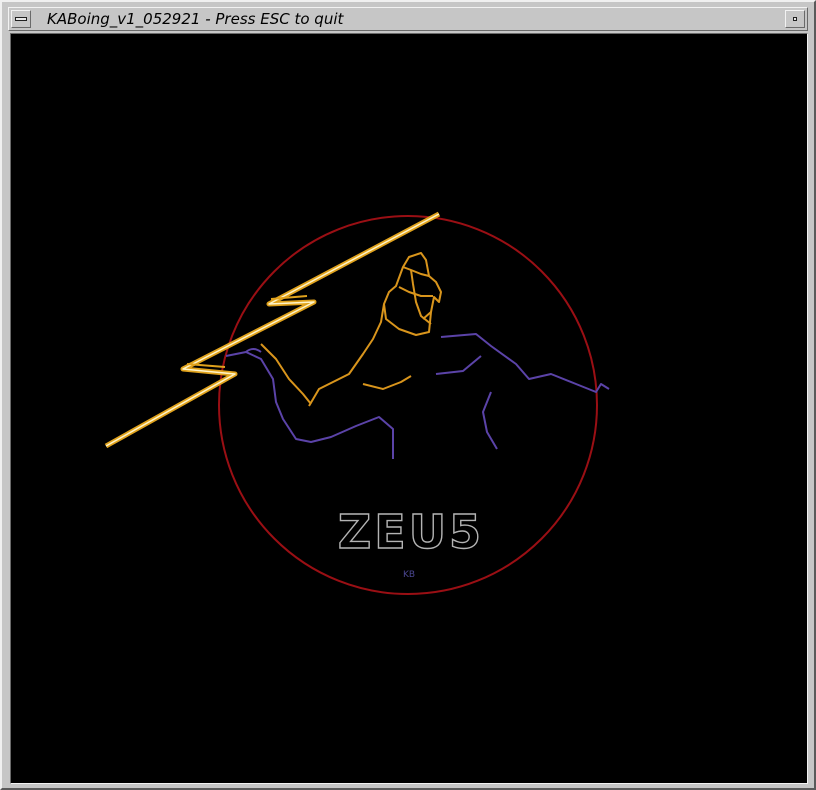 Image resolution: width=816 pixels, height=790 pixels. I want to click on window-menu-icon, so click(21, 19).